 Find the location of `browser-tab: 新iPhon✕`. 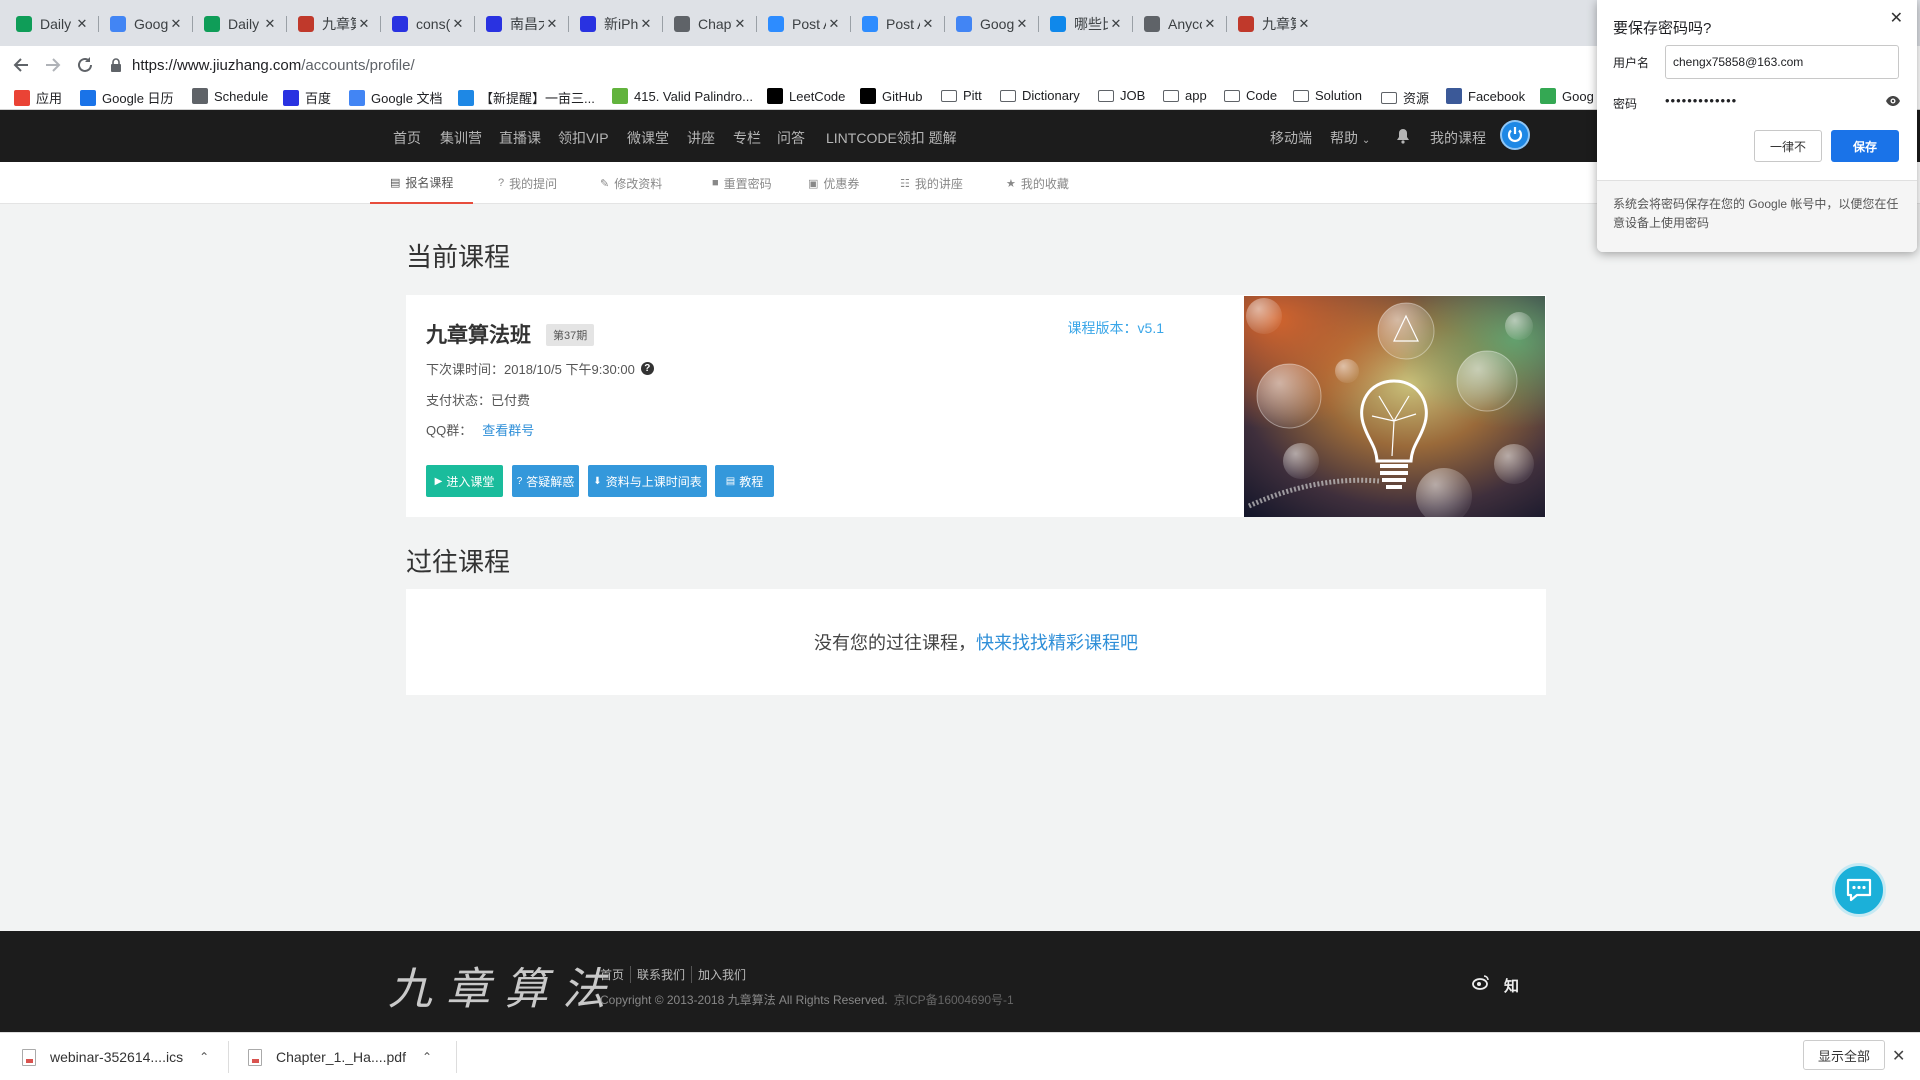

browser-tab: 新iPhon✕ is located at coordinates (615, 24).